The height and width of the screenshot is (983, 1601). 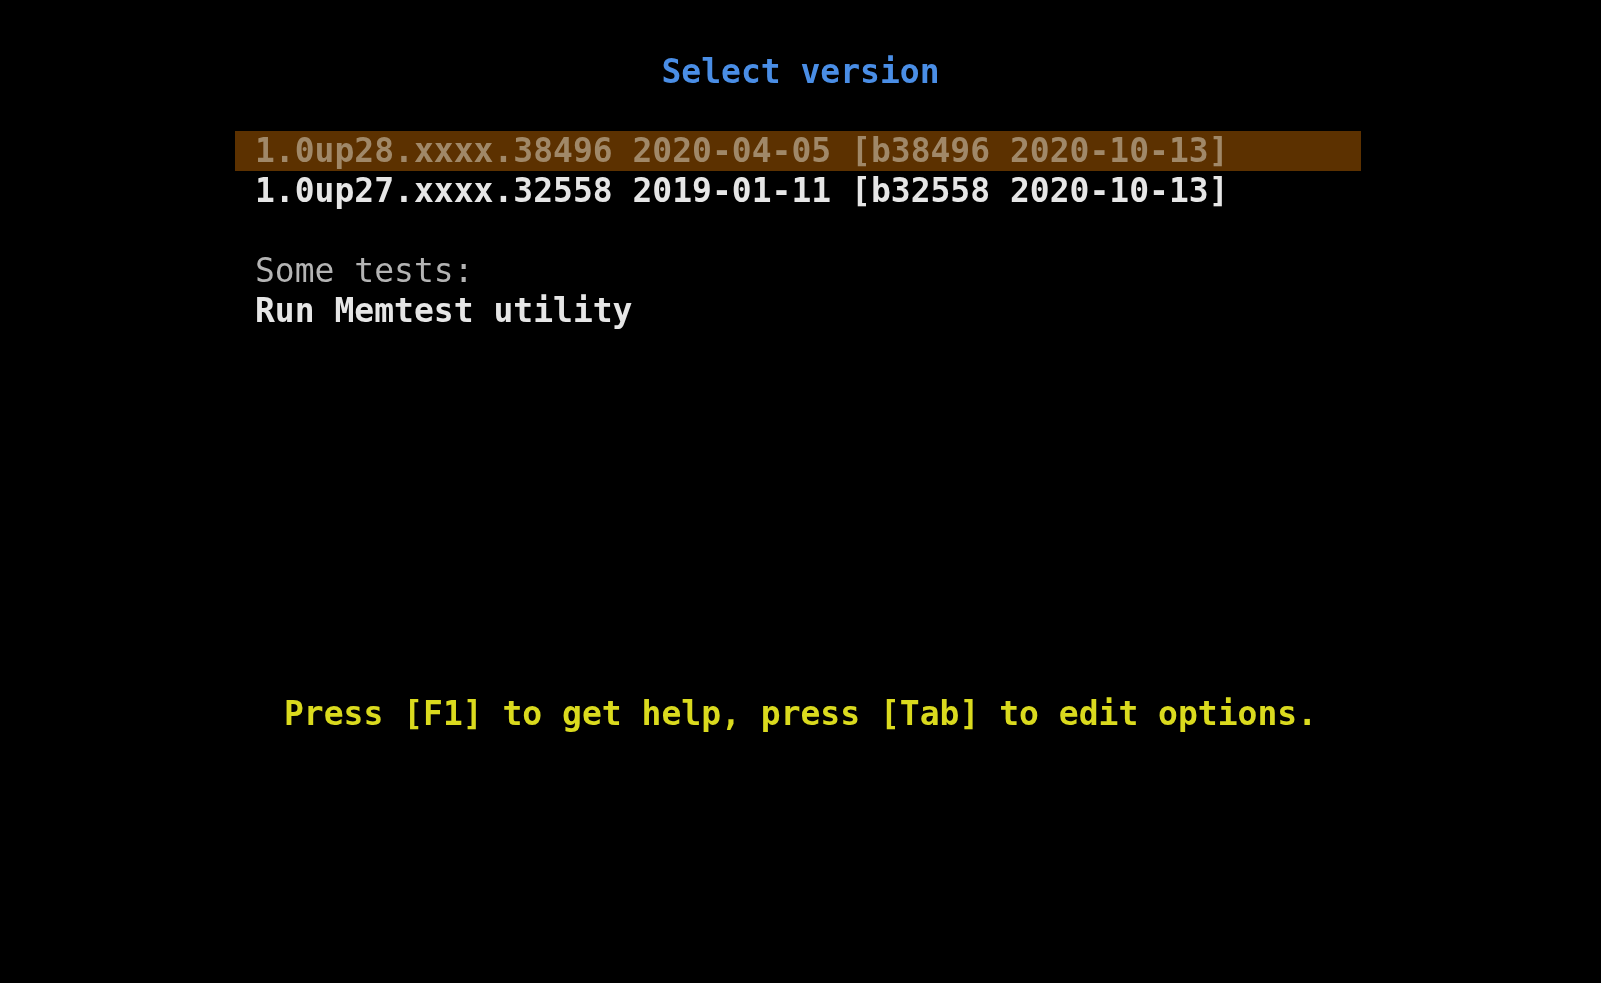 I want to click on boot-entry: 1.0up27.xxxx.32558 2019-01-11 [b32558 2020-10-13], so click(x=798, y=191).